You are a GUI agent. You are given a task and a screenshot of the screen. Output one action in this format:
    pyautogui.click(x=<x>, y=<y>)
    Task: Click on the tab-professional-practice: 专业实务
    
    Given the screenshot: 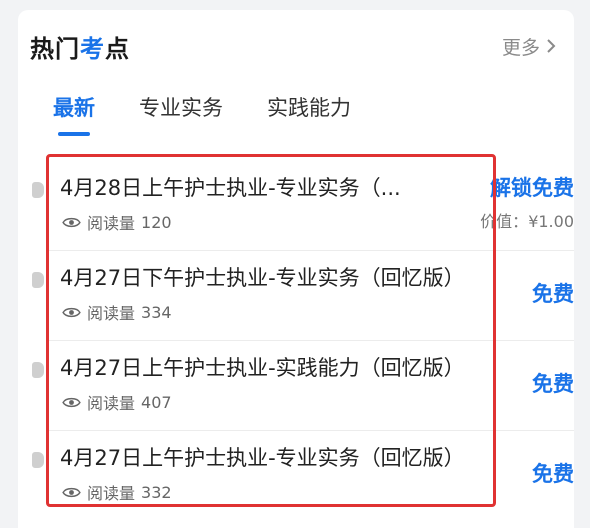 What is the action you would take?
    pyautogui.click(x=181, y=114)
    